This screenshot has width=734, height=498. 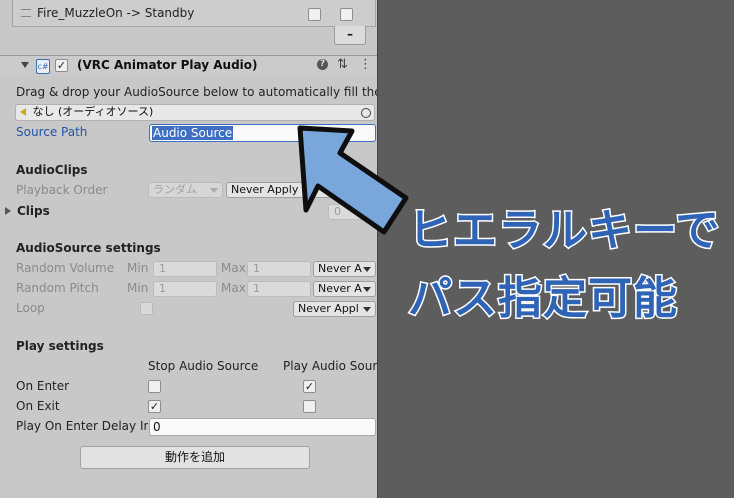 What do you see at coordinates (353, 180) in the screenshot?
I see `arrow-shape` at bounding box center [353, 180].